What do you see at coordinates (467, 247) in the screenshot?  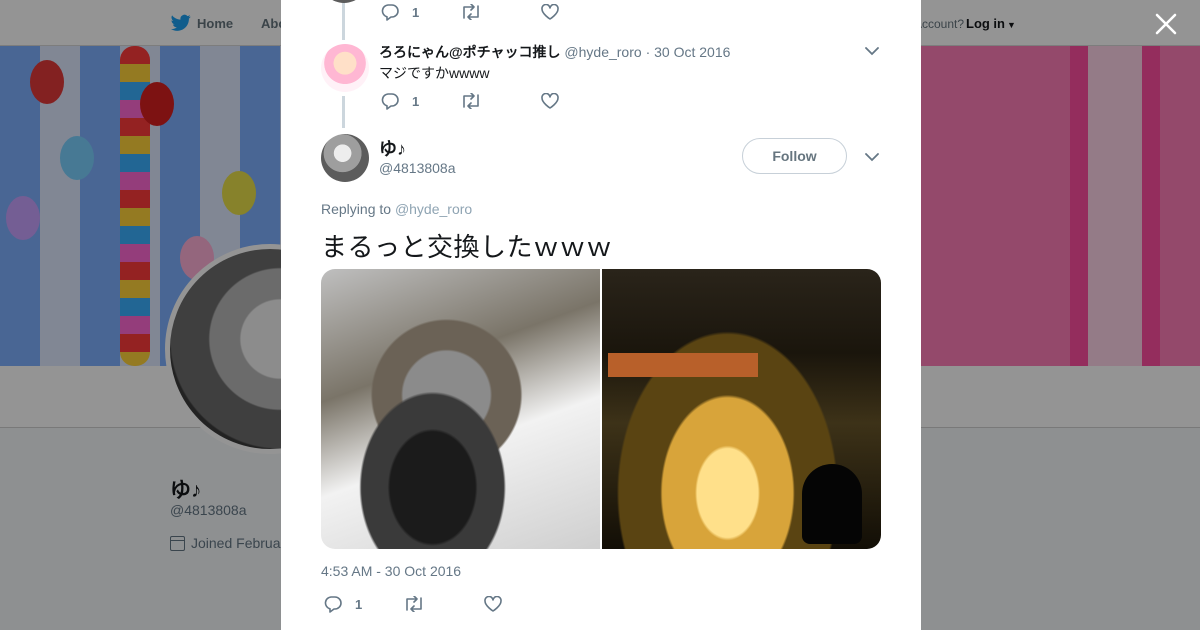 I see `main-tweet-text: まるっと交換したｗｗｗ` at bounding box center [467, 247].